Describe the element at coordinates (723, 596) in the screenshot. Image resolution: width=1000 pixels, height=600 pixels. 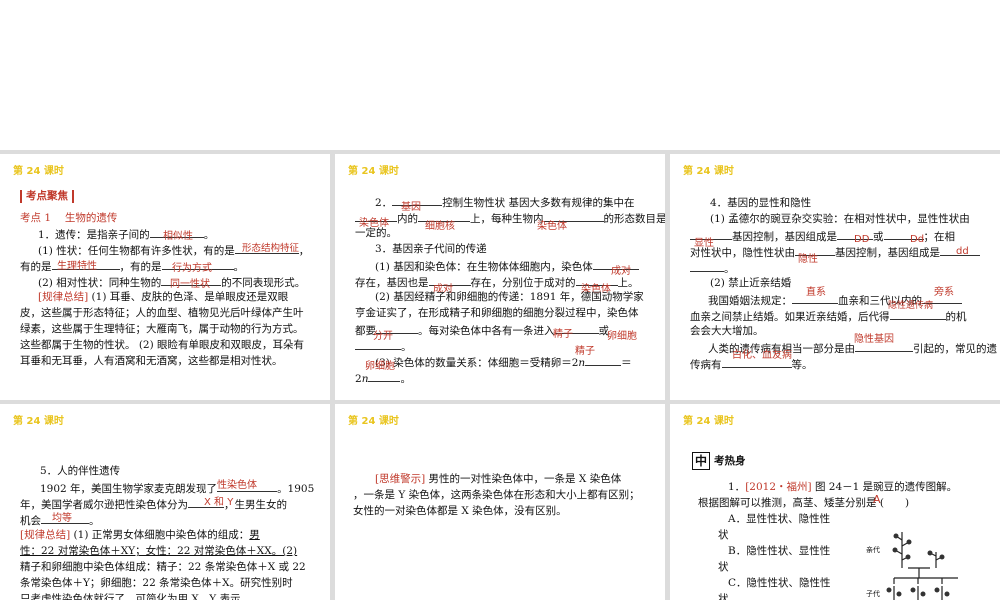
I see `option-c-cont: 状` at that location.